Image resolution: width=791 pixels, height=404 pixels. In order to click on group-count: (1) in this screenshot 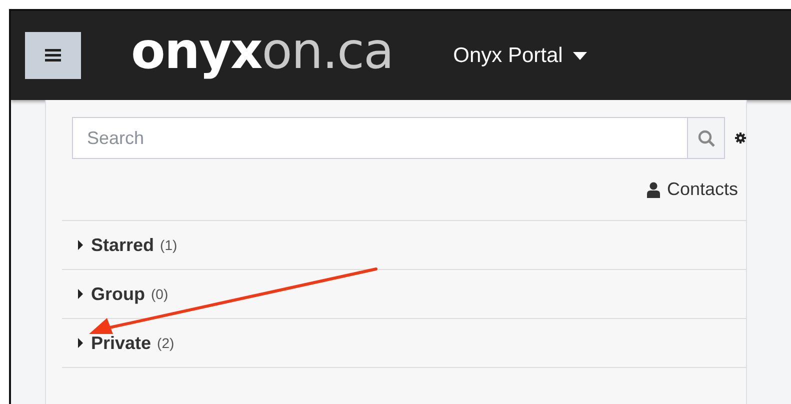, I will do `click(169, 245)`.